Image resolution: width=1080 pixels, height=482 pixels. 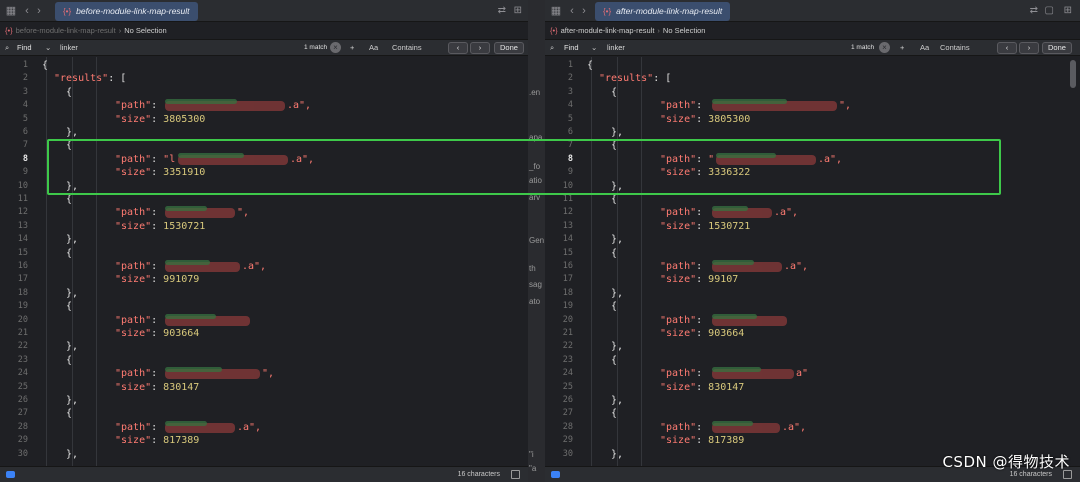 I want to click on scrollbar-thumb, so click(x=1073, y=74).